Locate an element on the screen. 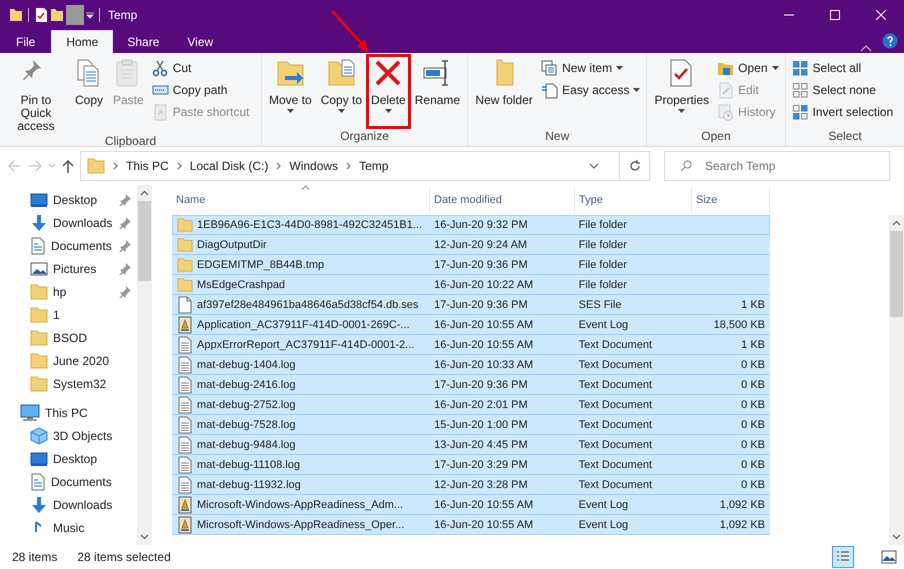  file-row: DiagOutputDir 12-Jun-20 9:24 AM File folder is located at coordinates (471, 245).